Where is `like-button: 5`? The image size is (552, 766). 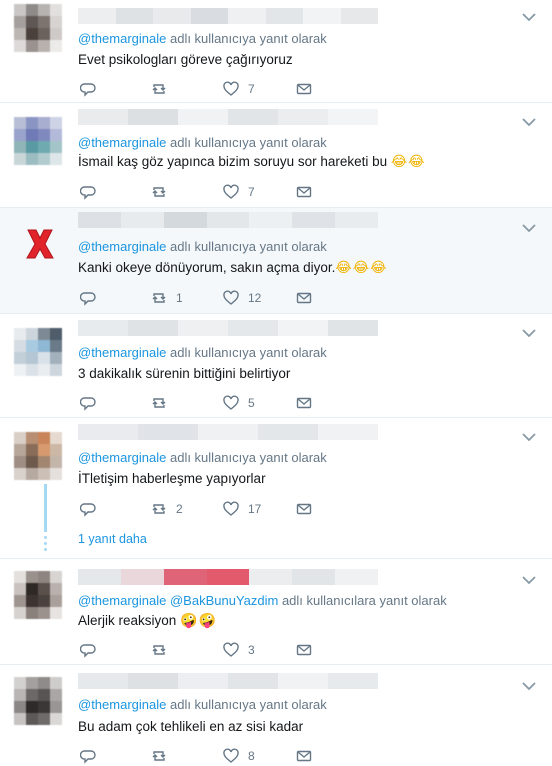 like-button: 5 is located at coordinates (239, 403).